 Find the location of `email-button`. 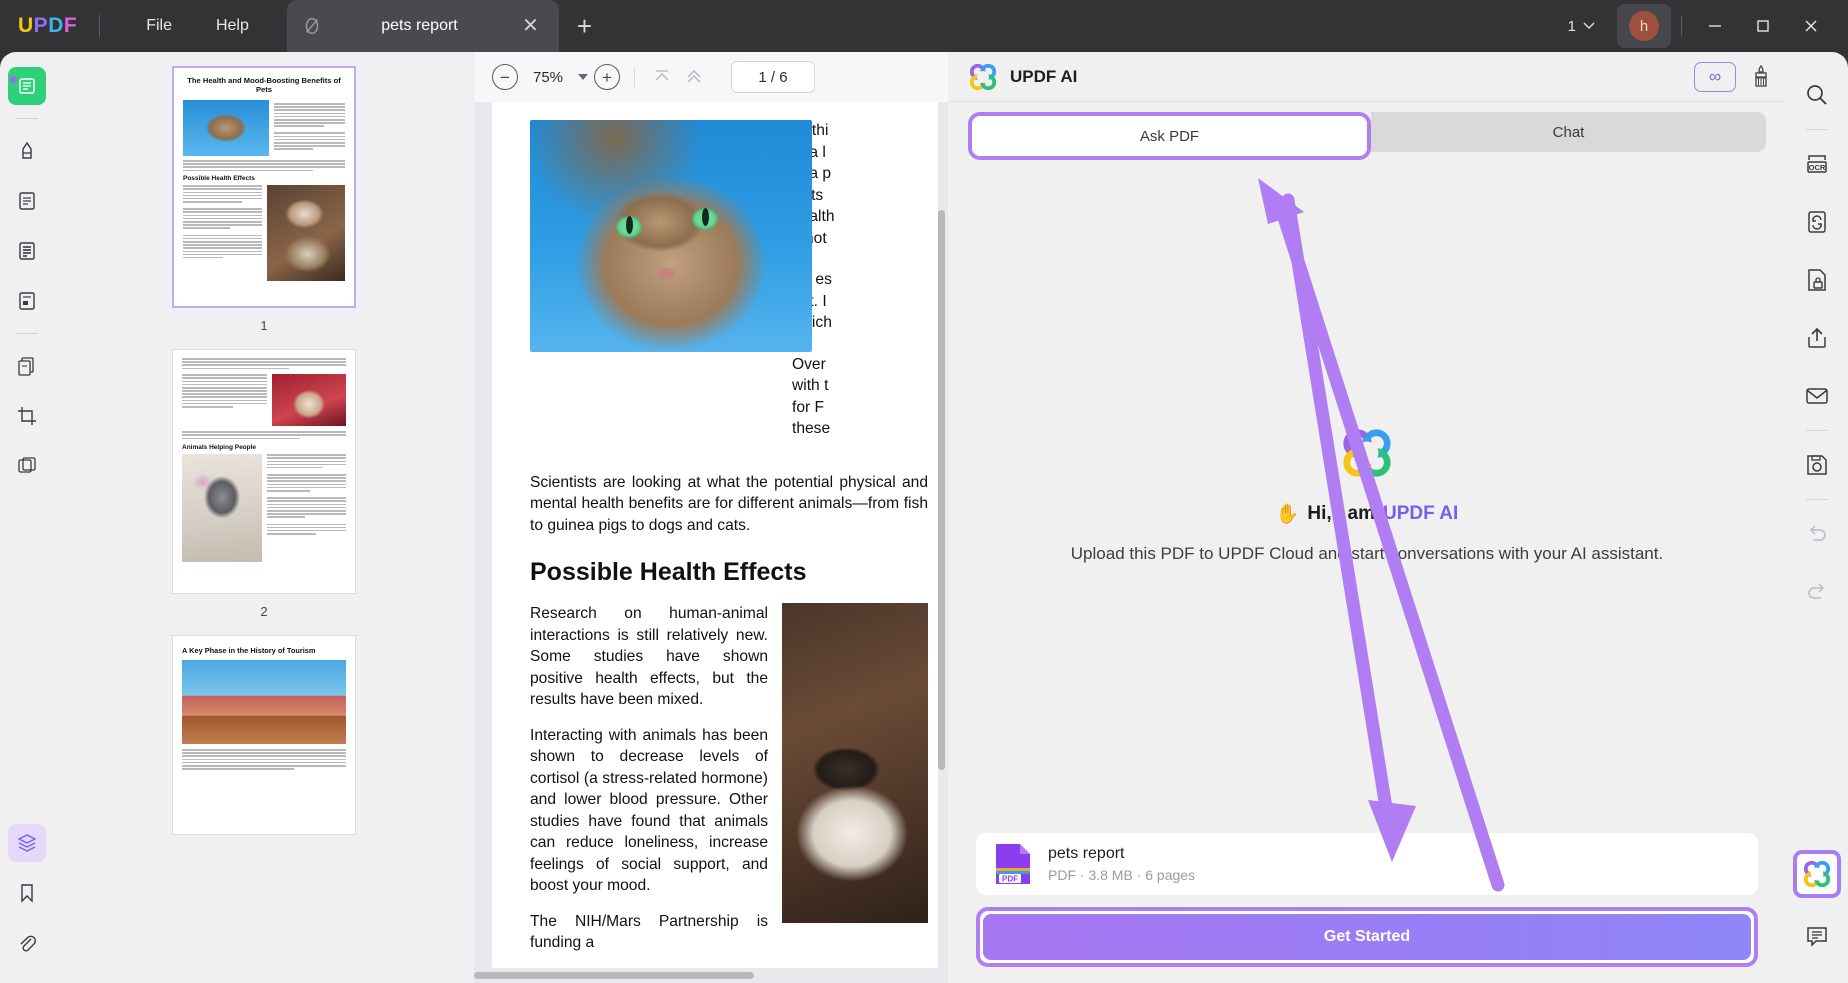

email-button is located at coordinates (1817, 396).